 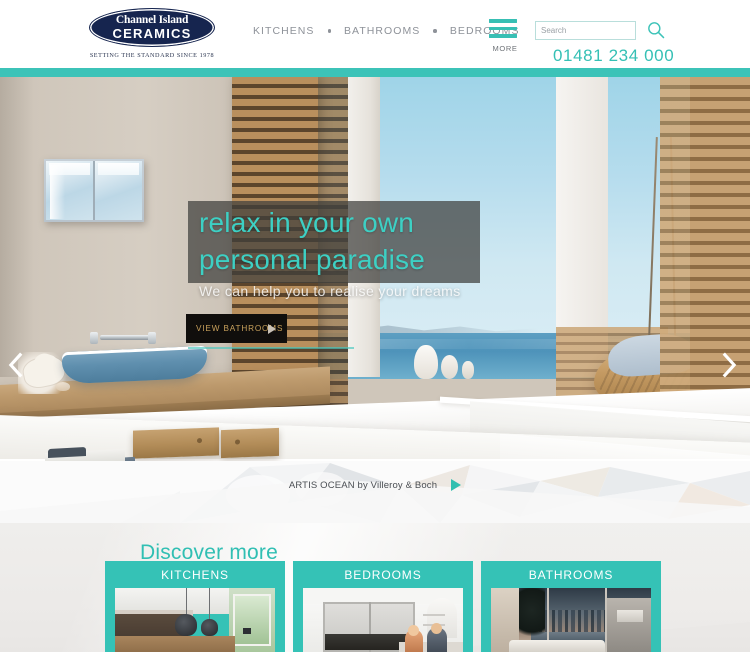 What do you see at coordinates (382, 31) in the screenshot?
I see `nav-item-bathrooms: BATHROOMS` at bounding box center [382, 31].